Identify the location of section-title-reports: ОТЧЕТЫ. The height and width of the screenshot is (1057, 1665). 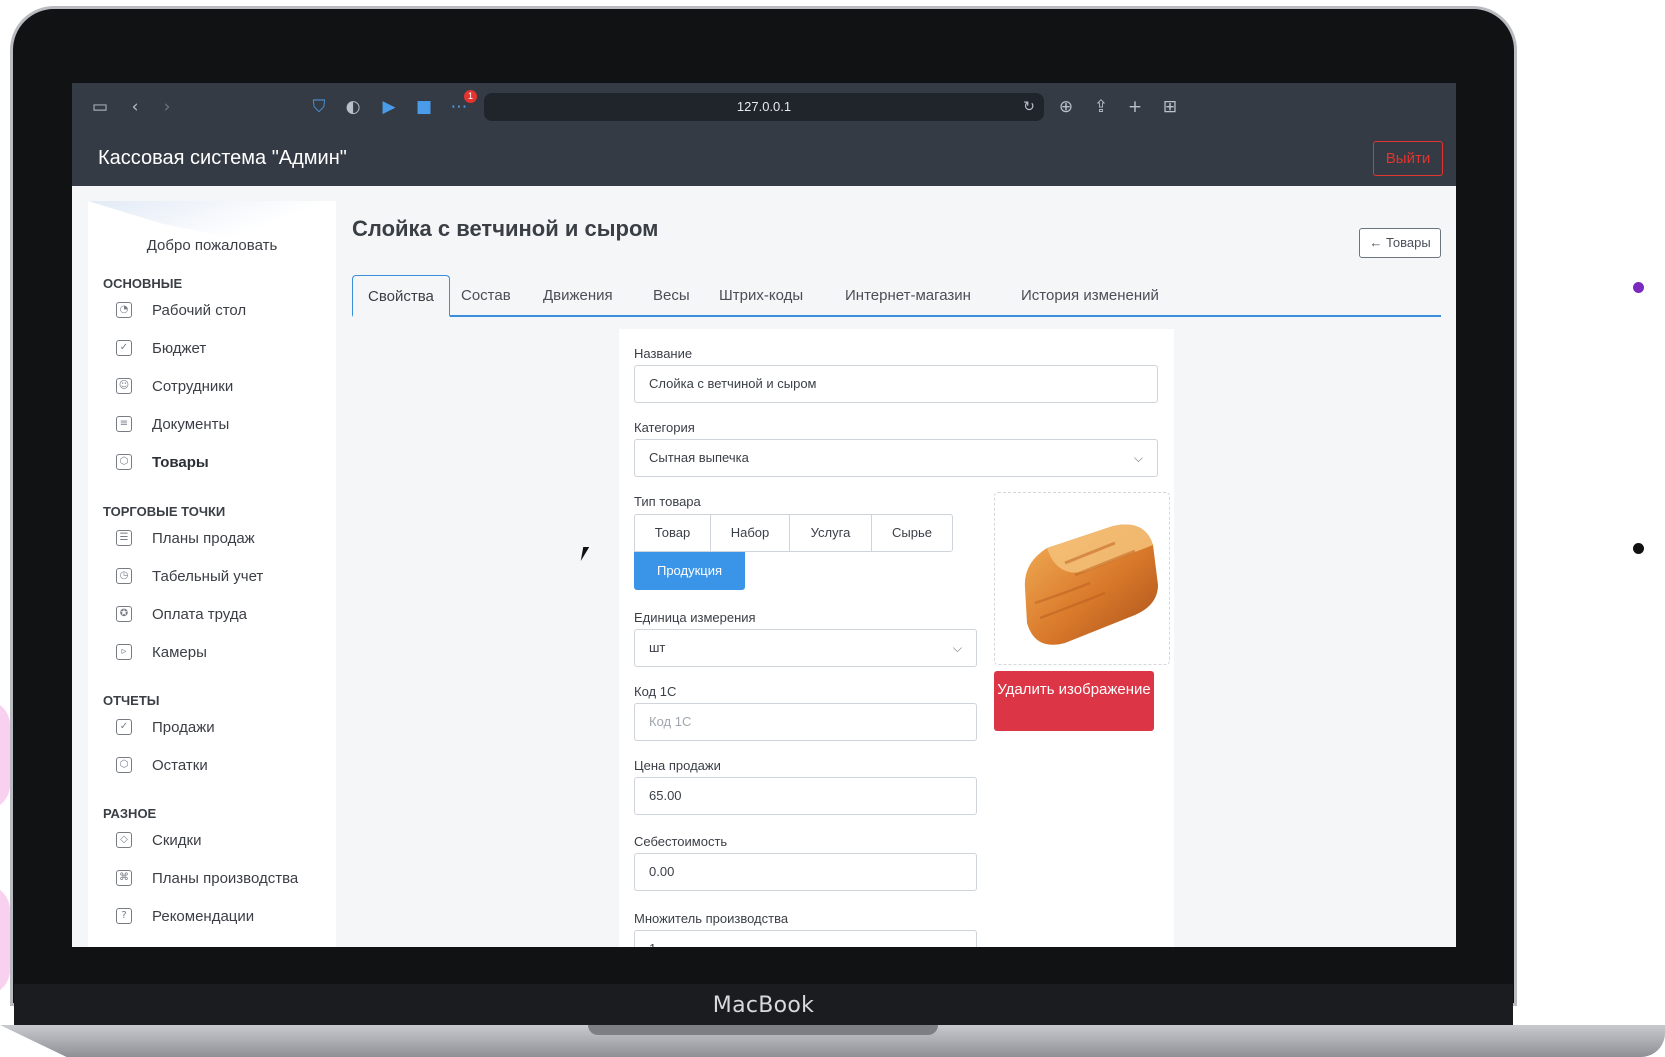
(131, 700).